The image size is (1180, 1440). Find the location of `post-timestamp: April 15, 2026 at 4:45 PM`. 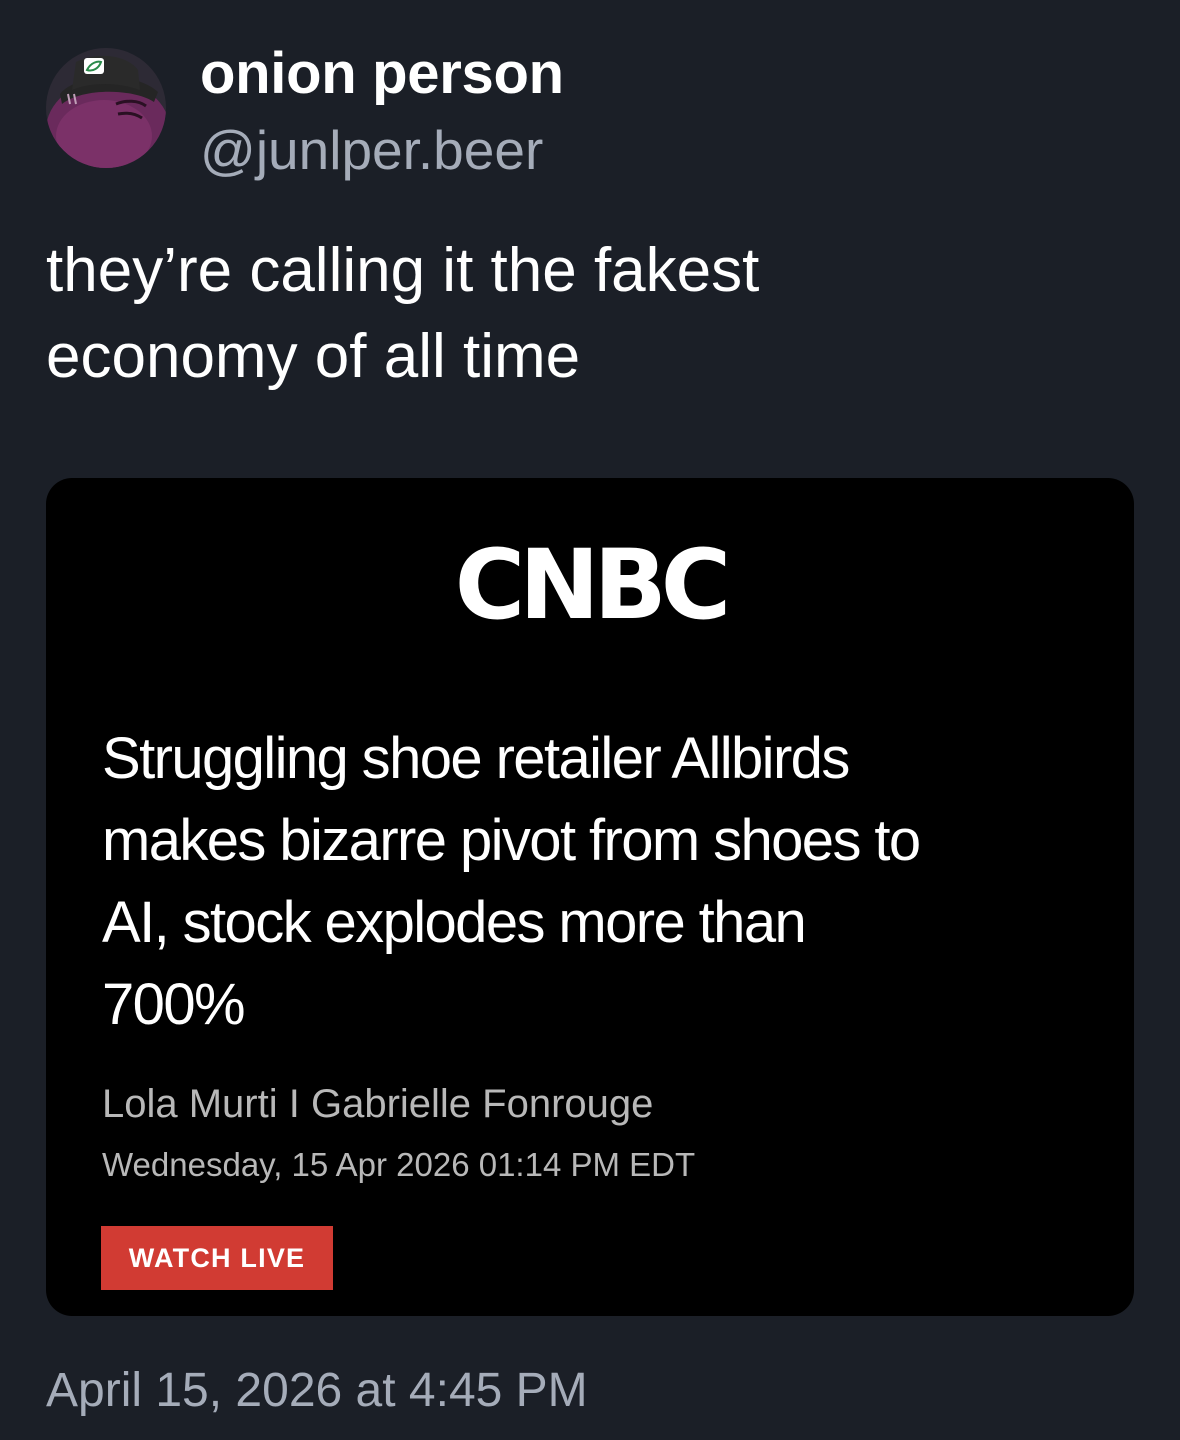

post-timestamp: April 15, 2026 at 4:45 PM is located at coordinates (317, 1391).